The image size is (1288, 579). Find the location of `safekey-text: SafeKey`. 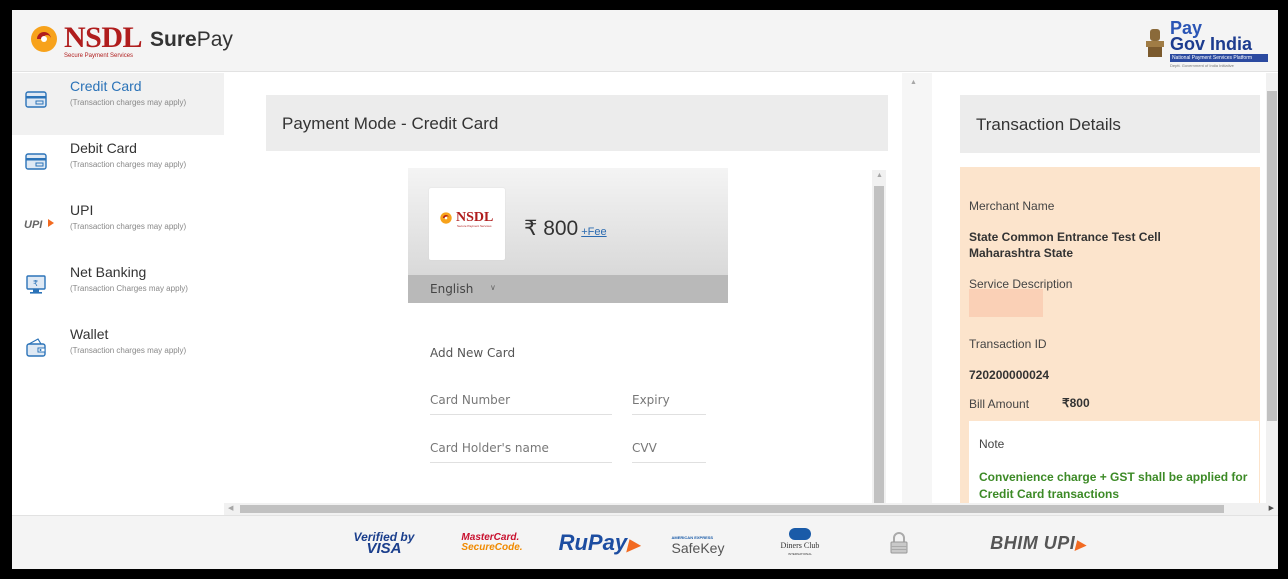

safekey-text: SafeKey is located at coordinates (698, 547).